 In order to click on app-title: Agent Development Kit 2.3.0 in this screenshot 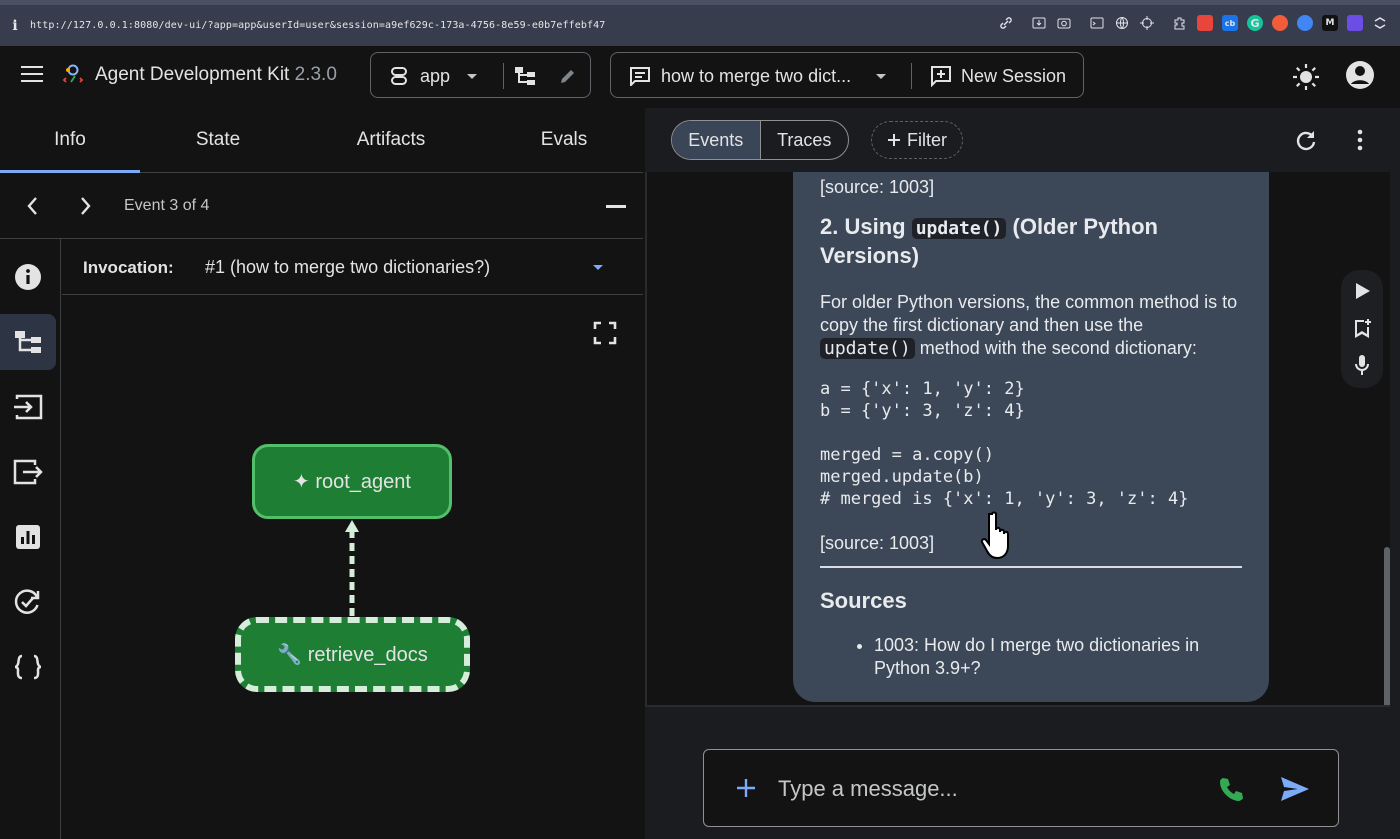, I will do `click(216, 75)`.